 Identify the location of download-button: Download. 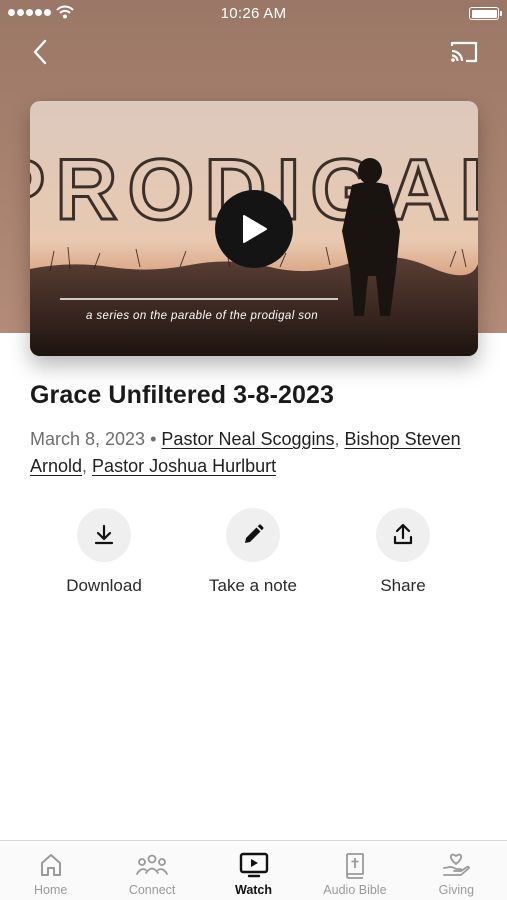
(104, 552).